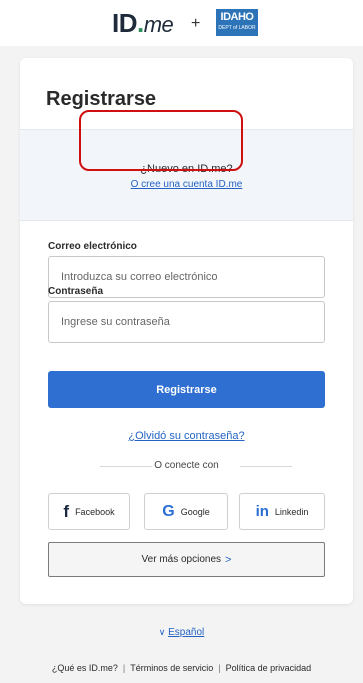 The width and height of the screenshot is (363, 683). I want to click on create-account-link: O cree una cuenta ID.me, so click(186, 184).